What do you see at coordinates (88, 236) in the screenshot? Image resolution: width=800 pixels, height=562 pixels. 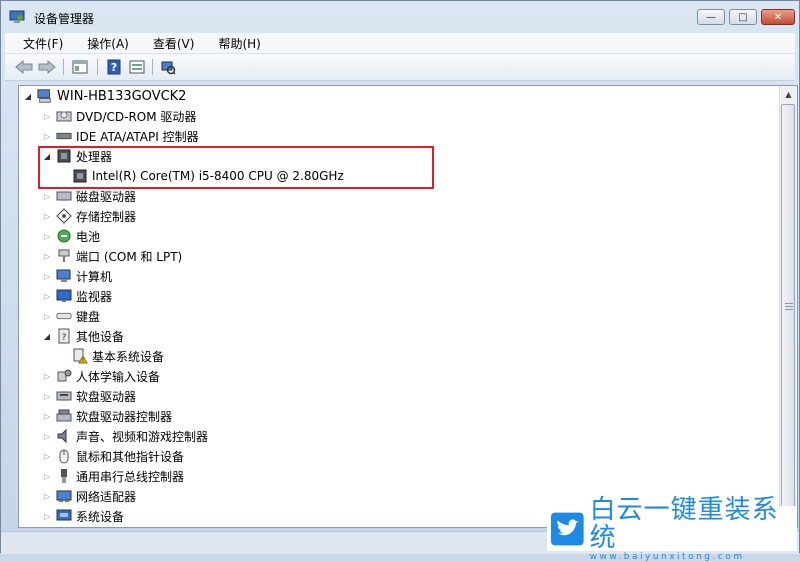 I see `tree-item-label: 电池` at bounding box center [88, 236].